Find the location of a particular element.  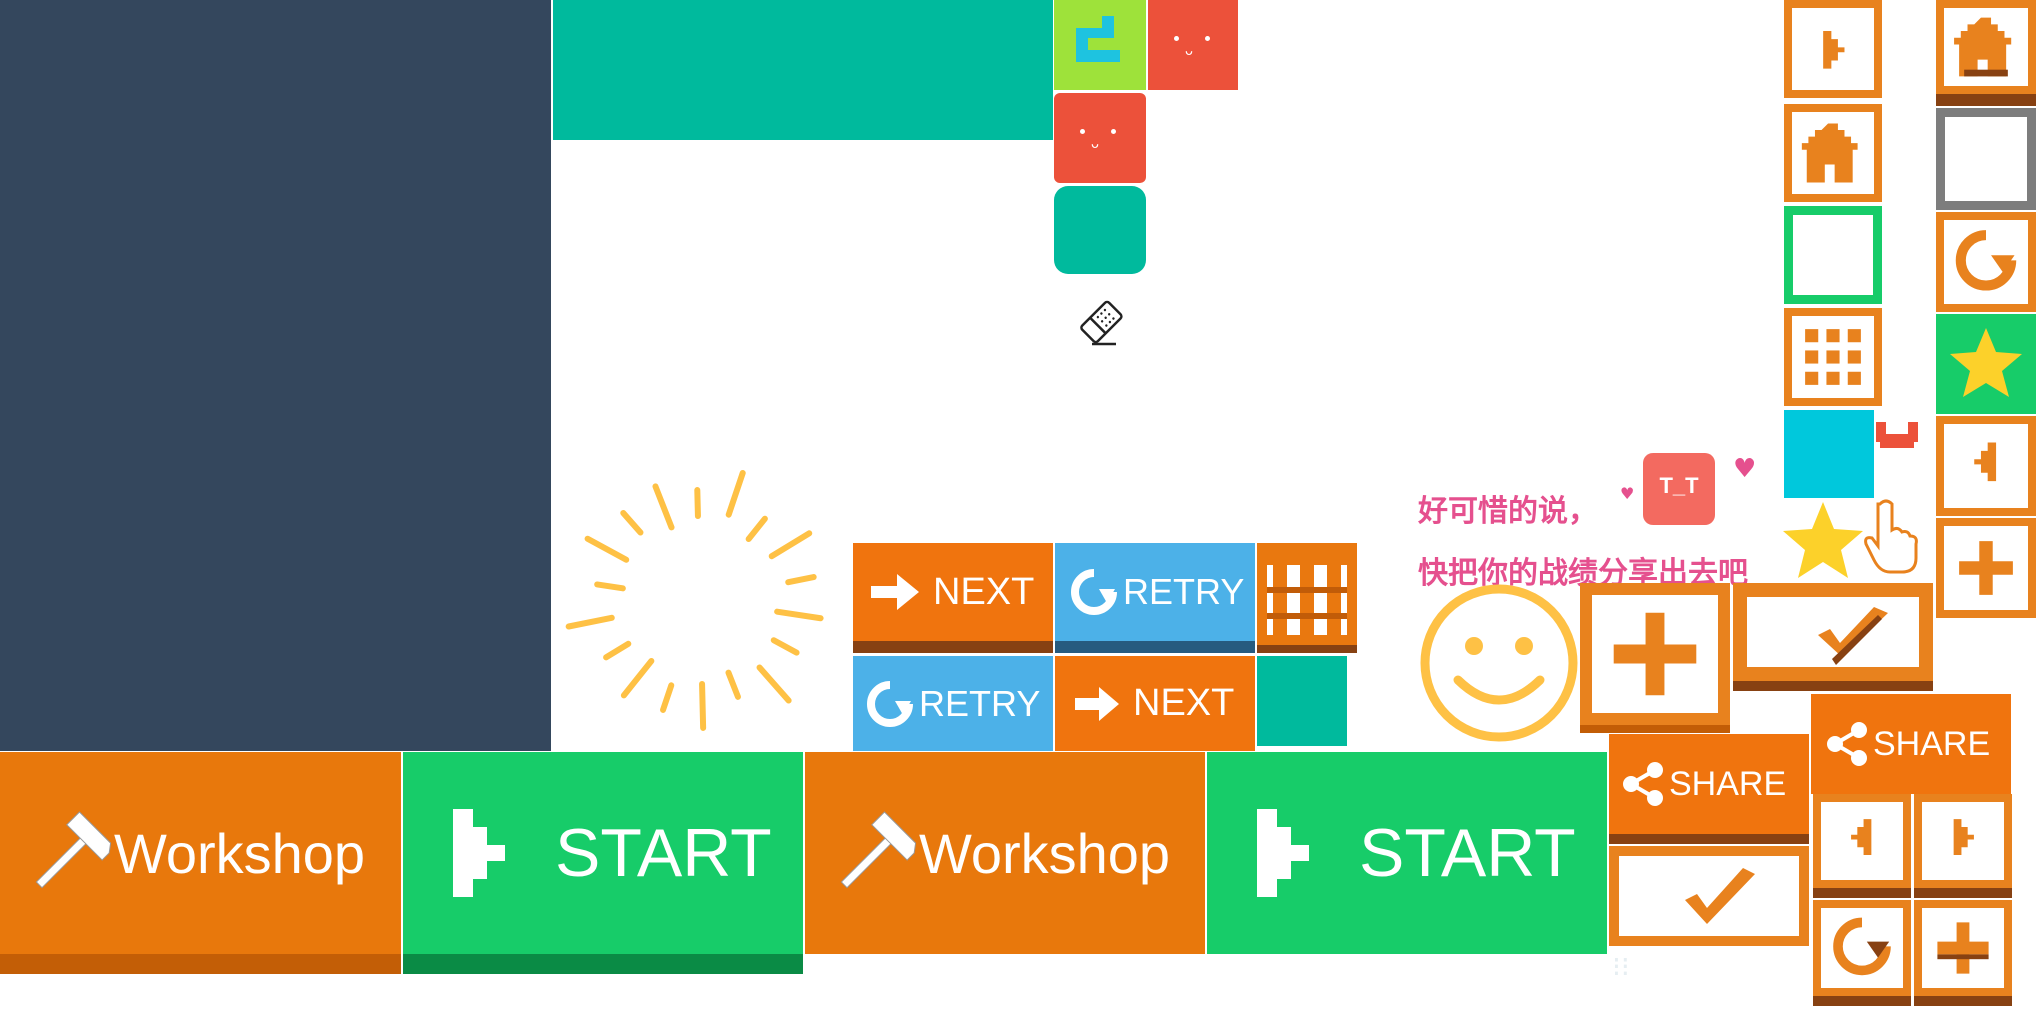

workshop-button-1: Workshop is located at coordinates (200, 863).